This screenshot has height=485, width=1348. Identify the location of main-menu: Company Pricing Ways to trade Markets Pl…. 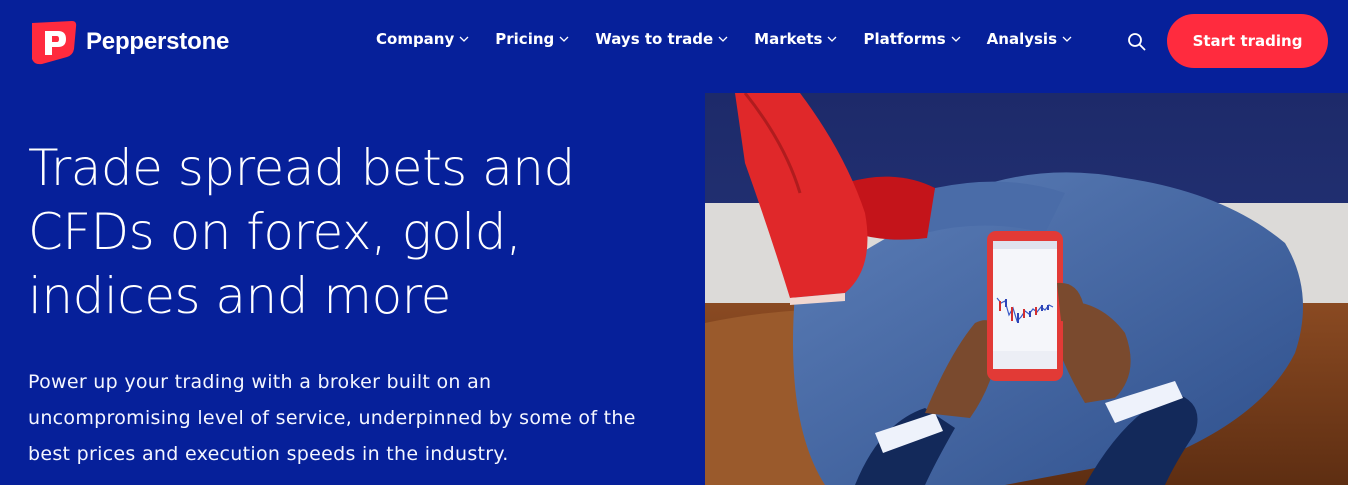
(737, 39).